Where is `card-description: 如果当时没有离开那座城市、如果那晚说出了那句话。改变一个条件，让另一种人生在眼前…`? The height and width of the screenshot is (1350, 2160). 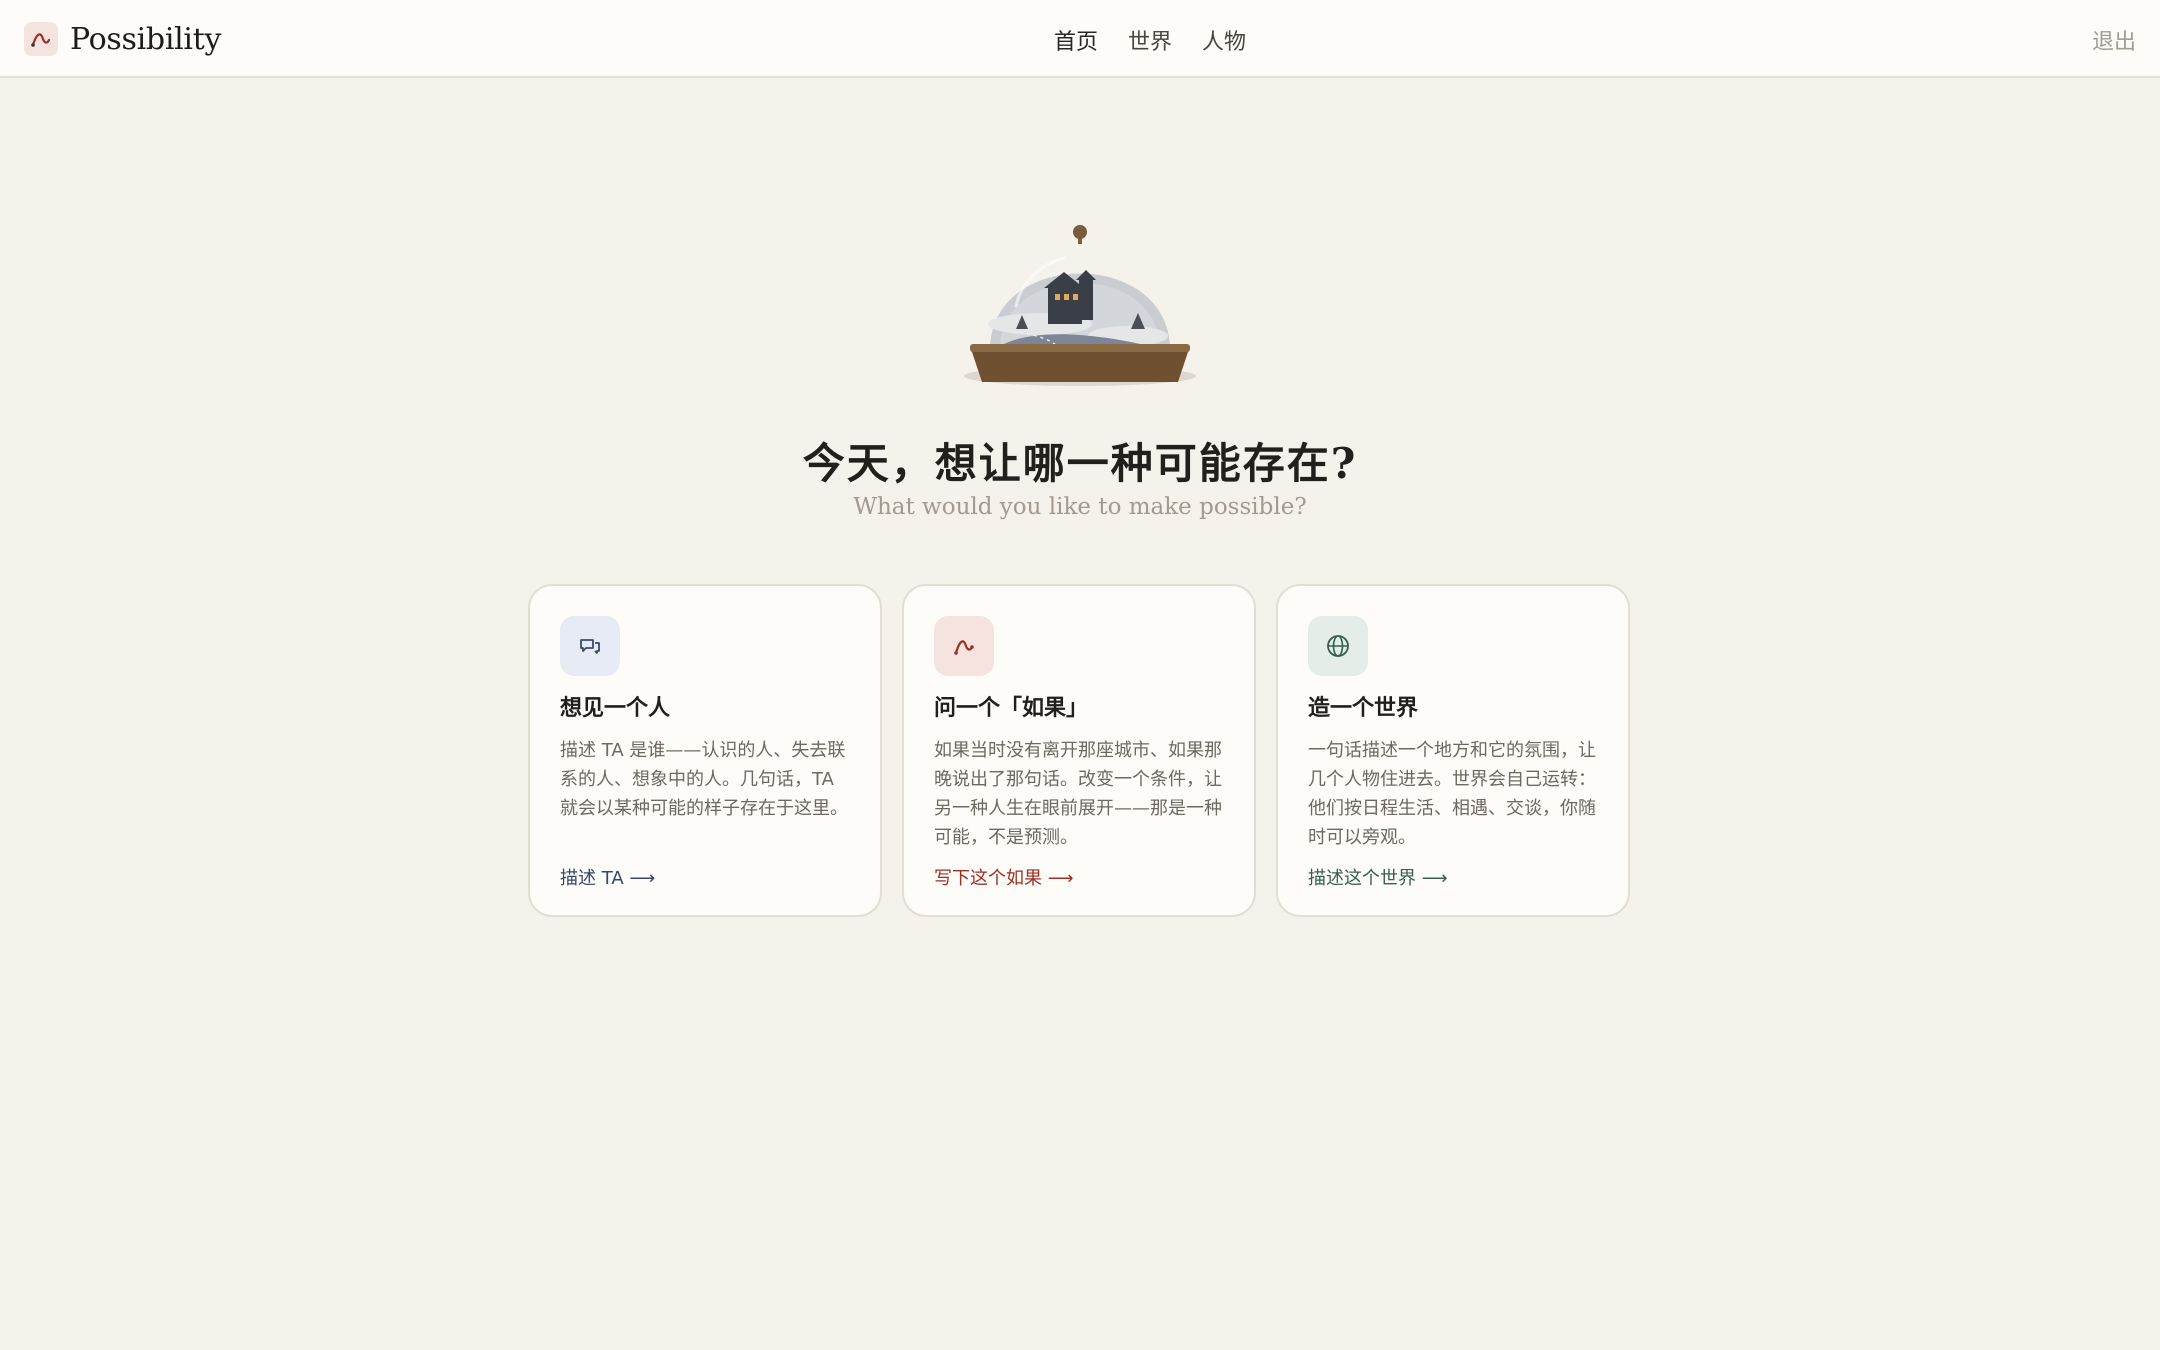 card-description: 如果当时没有离开那座城市、如果那晚说出了那句话。改变一个条件，让另一种人生在眼前… is located at coordinates (1078, 794).